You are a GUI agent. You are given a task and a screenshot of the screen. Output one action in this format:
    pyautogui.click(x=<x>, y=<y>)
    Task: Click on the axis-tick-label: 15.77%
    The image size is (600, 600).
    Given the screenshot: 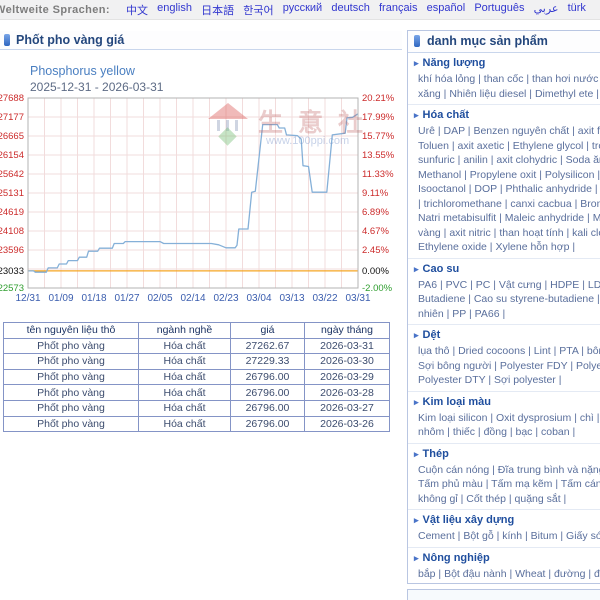 What is the action you would take?
    pyautogui.click(x=378, y=136)
    